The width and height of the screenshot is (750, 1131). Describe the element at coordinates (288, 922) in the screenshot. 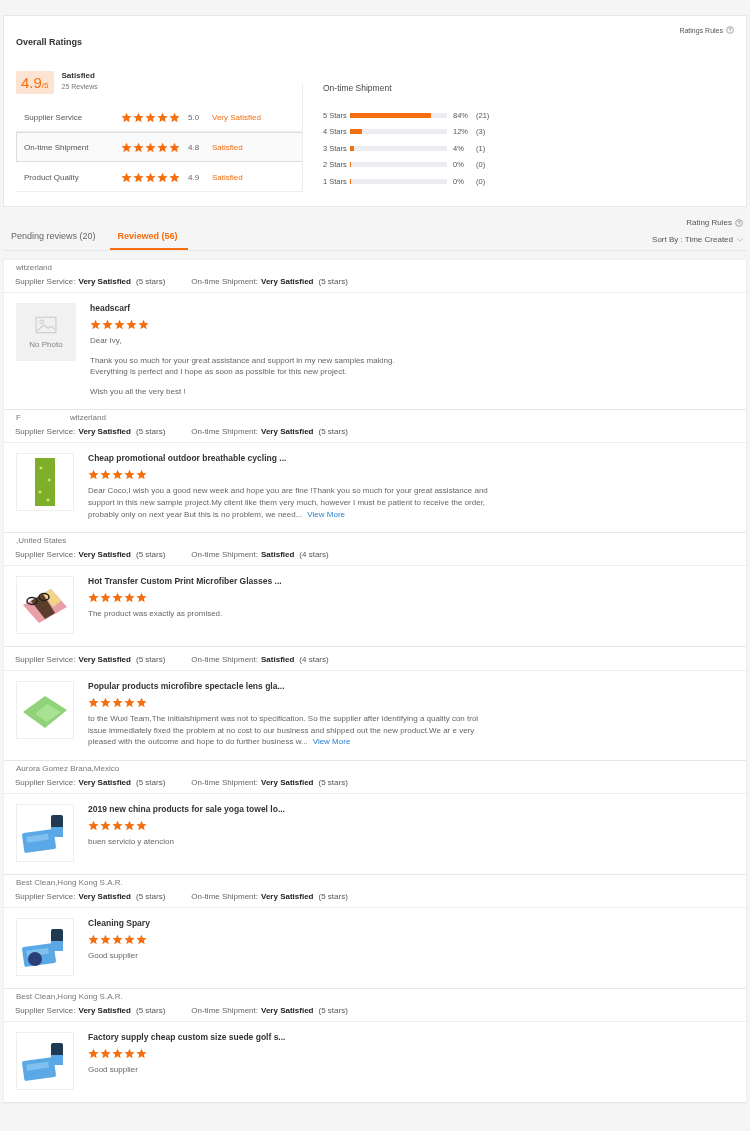

I see `product-title: Cleaning Spary` at that location.